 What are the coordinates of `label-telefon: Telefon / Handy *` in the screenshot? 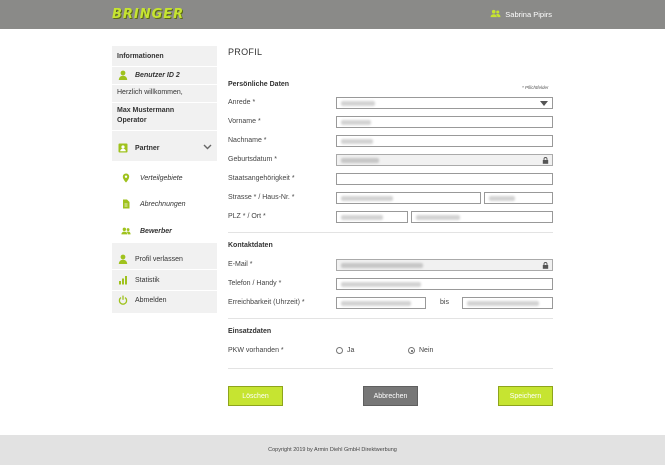 It's located at (255, 283).